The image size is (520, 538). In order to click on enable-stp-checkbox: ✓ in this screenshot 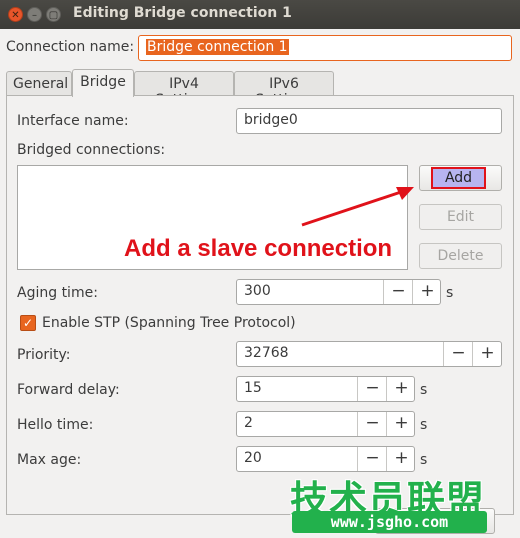, I will do `click(28, 323)`.